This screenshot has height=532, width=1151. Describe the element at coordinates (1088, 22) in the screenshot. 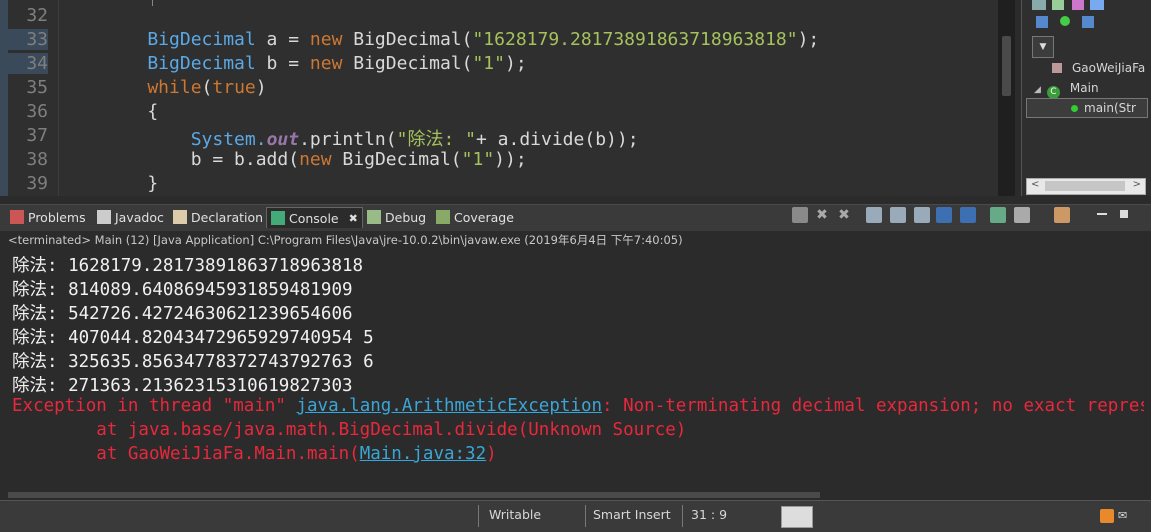

I see `hide-nonpublic-icon` at that location.